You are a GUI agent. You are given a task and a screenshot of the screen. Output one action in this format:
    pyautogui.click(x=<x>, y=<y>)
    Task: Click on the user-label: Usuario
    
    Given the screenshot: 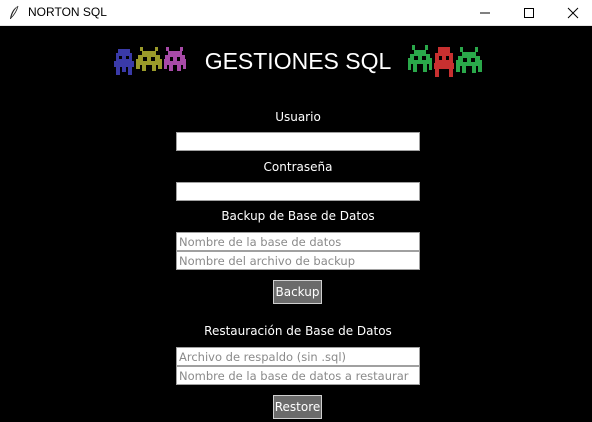 What is the action you would take?
    pyautogui.click(x=298, y=117)
    